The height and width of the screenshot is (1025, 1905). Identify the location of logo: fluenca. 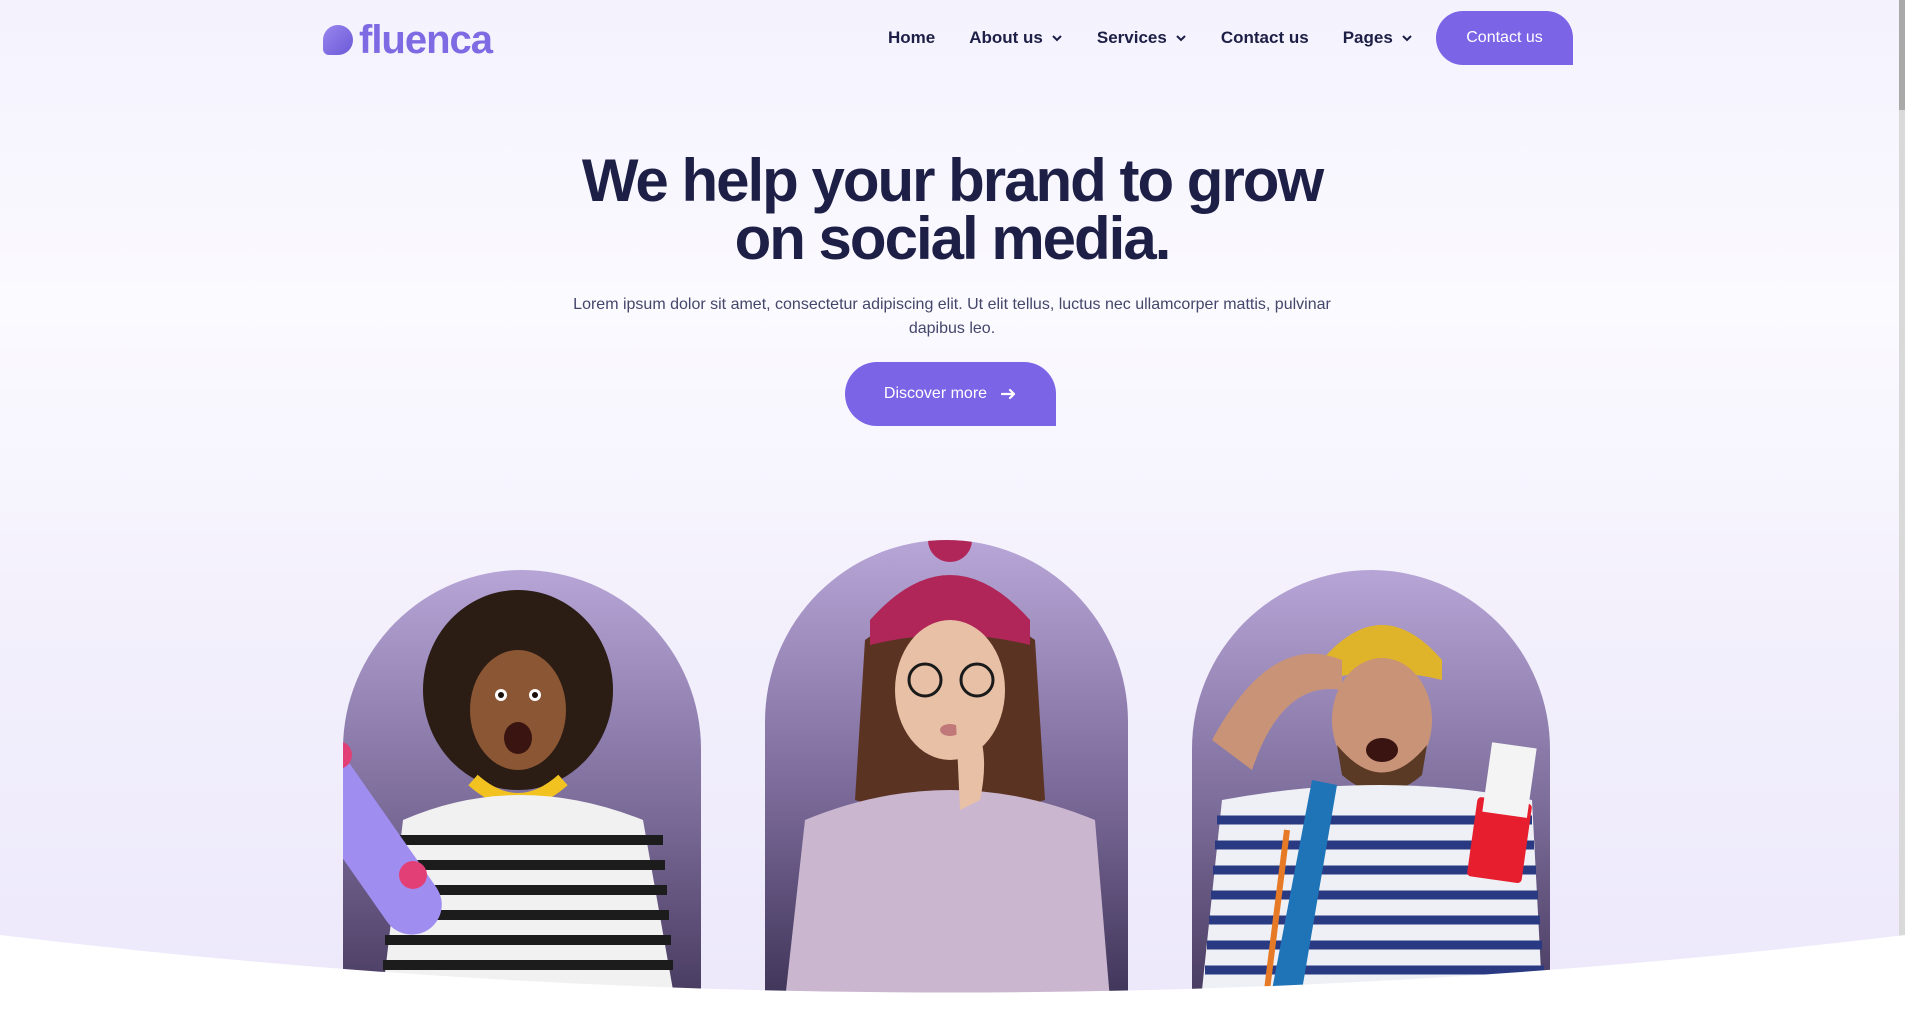
(408, 40).